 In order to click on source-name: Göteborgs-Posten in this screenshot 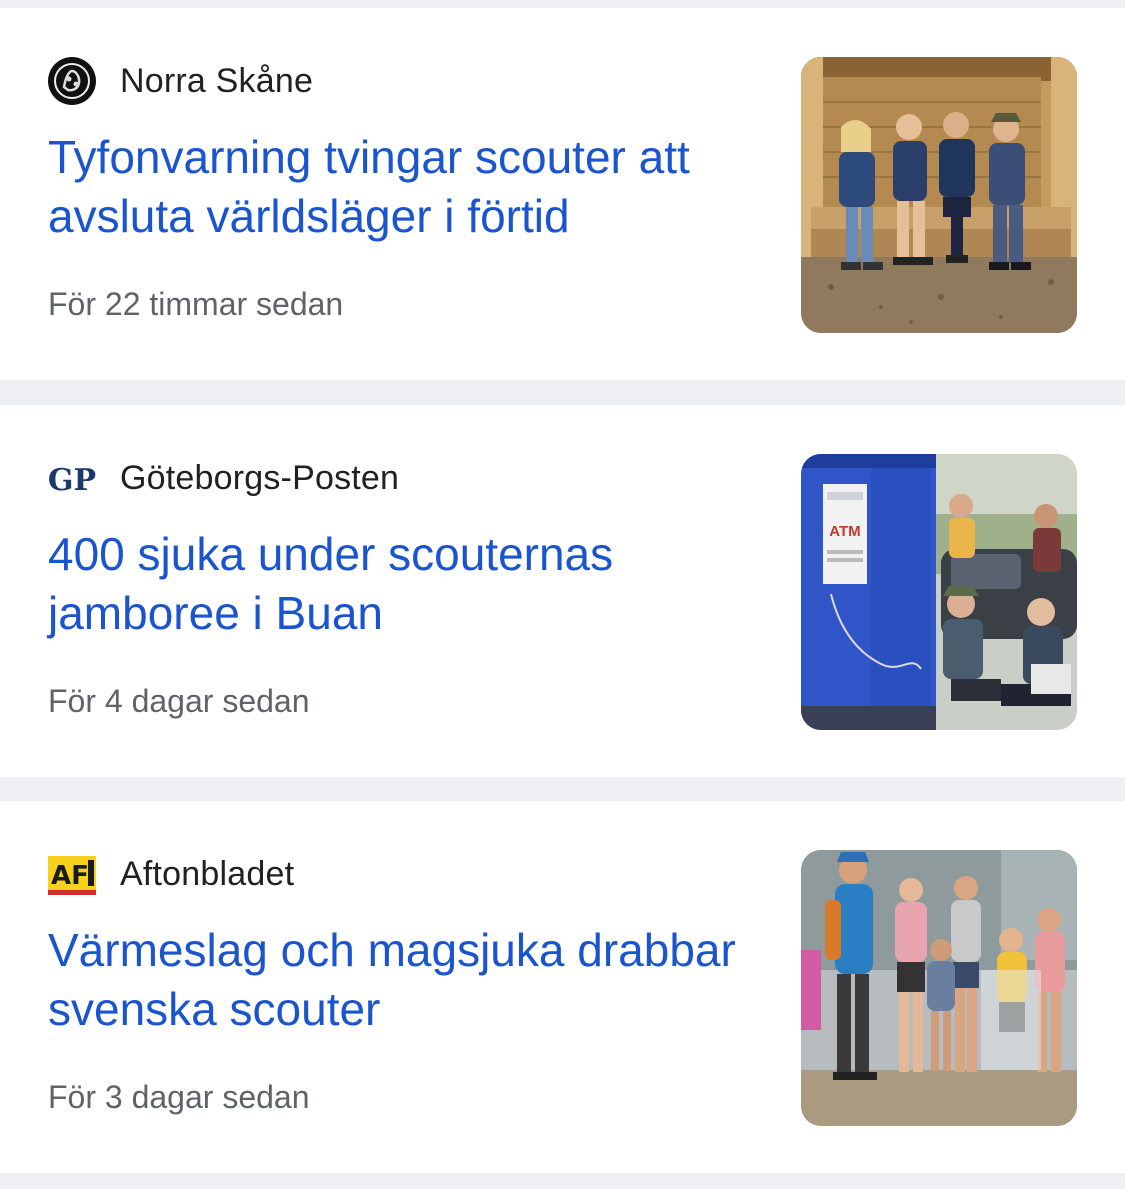, I will do `click(260, 477)`.